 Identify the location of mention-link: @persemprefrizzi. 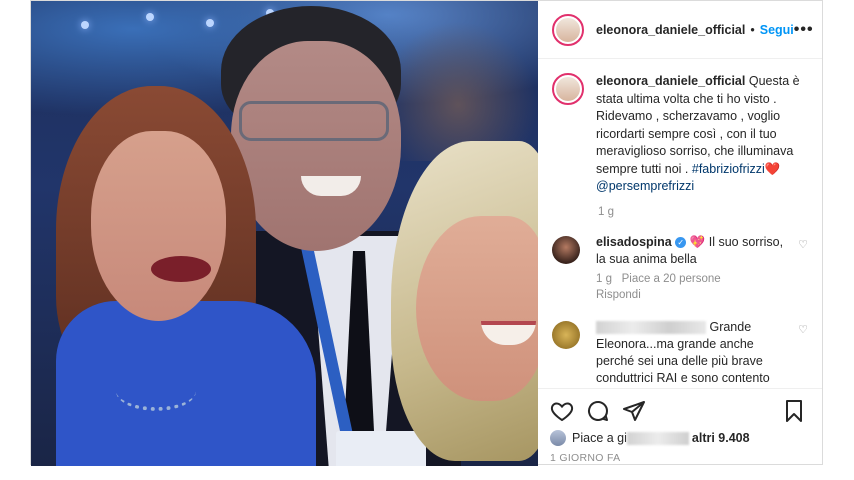
(645, 186).